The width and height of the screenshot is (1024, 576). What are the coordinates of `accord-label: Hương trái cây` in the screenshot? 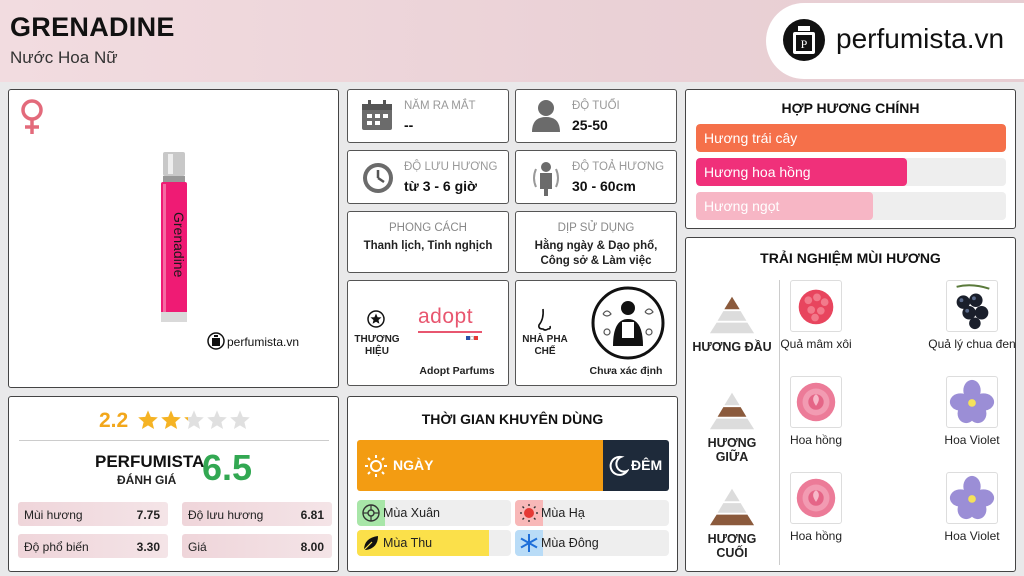 It's located at (751, 138).